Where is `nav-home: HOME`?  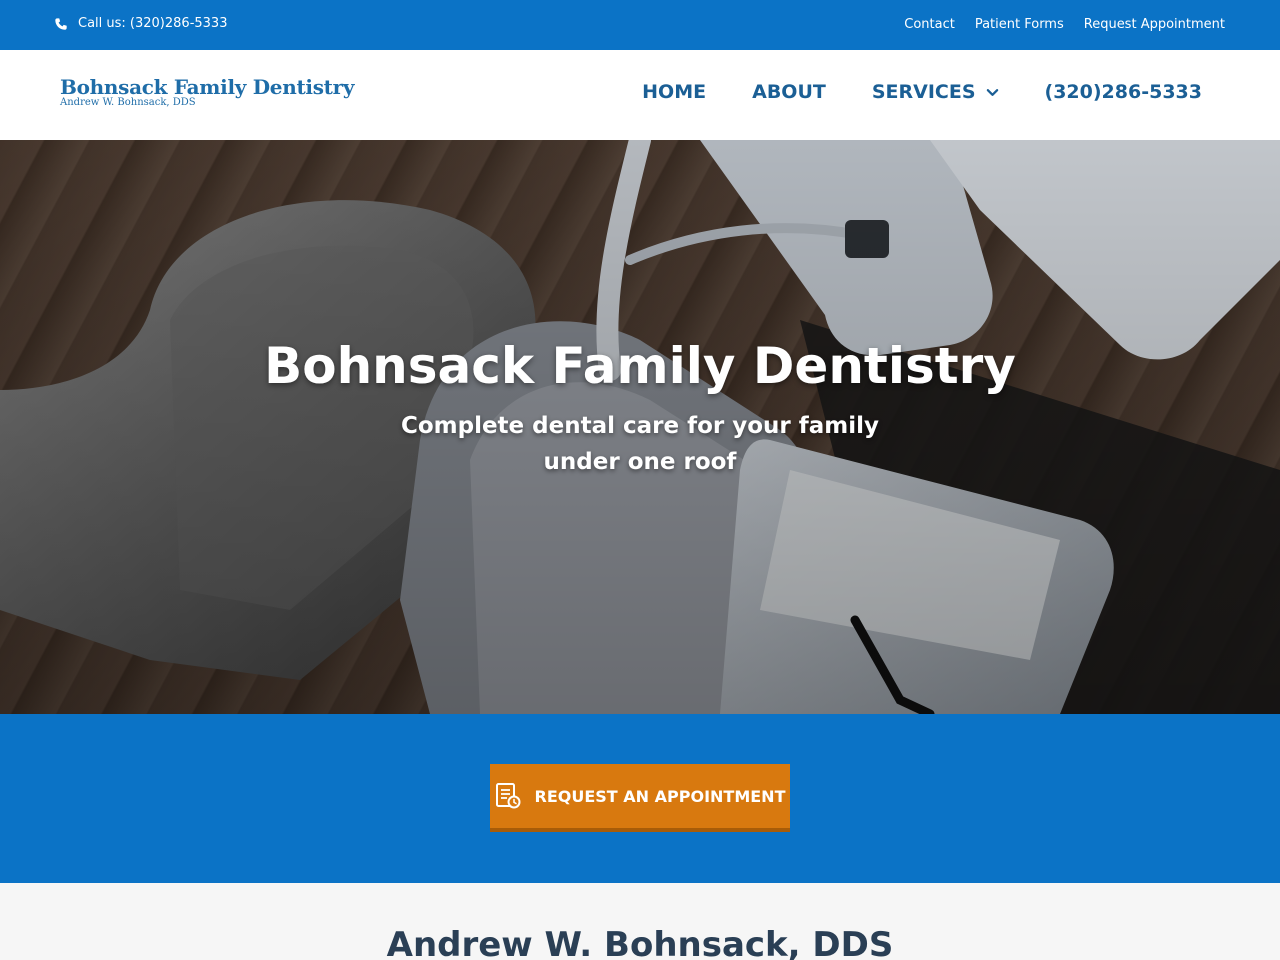 nav-home: HOME is located at coordinates (674, 92).